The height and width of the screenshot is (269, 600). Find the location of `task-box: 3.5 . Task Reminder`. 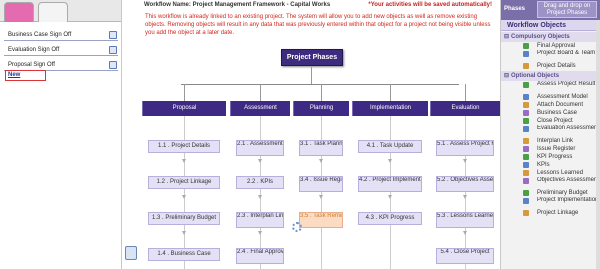

task-box: 3.5 . Task Reminder is located at coordinates (321, 220).